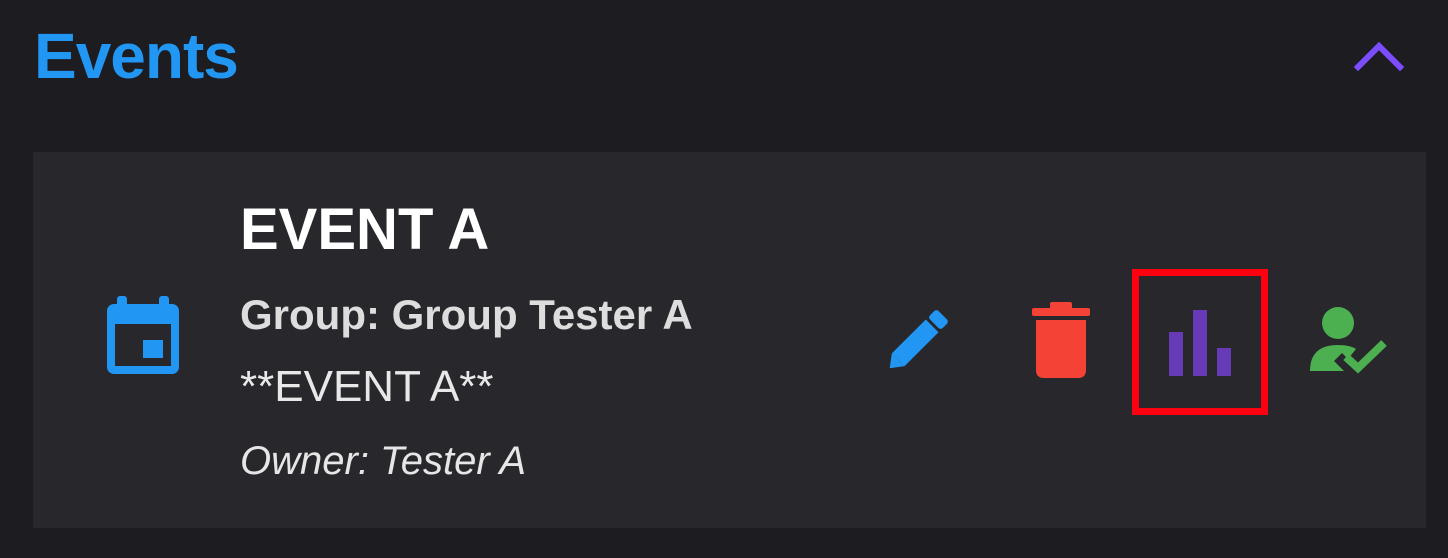 This screenshot has height=558, width=1448. Describe the element at coordinates (365, 229) in the screenshot. I see `event-title: EVENT A` at that location.